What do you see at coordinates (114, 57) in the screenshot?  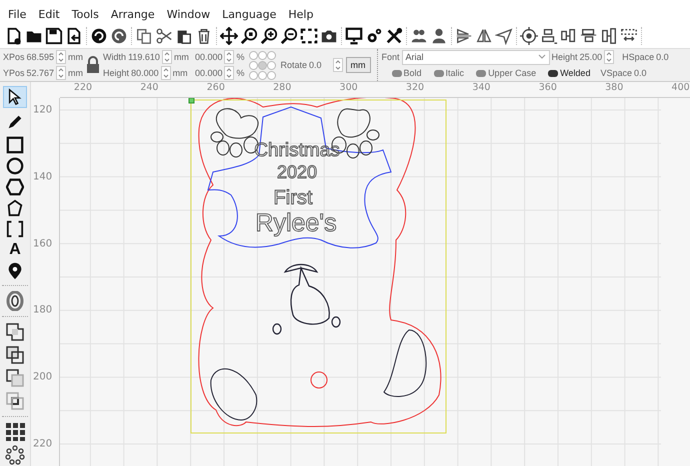 I see `width-label: Width` at bounding box center [114, 57].